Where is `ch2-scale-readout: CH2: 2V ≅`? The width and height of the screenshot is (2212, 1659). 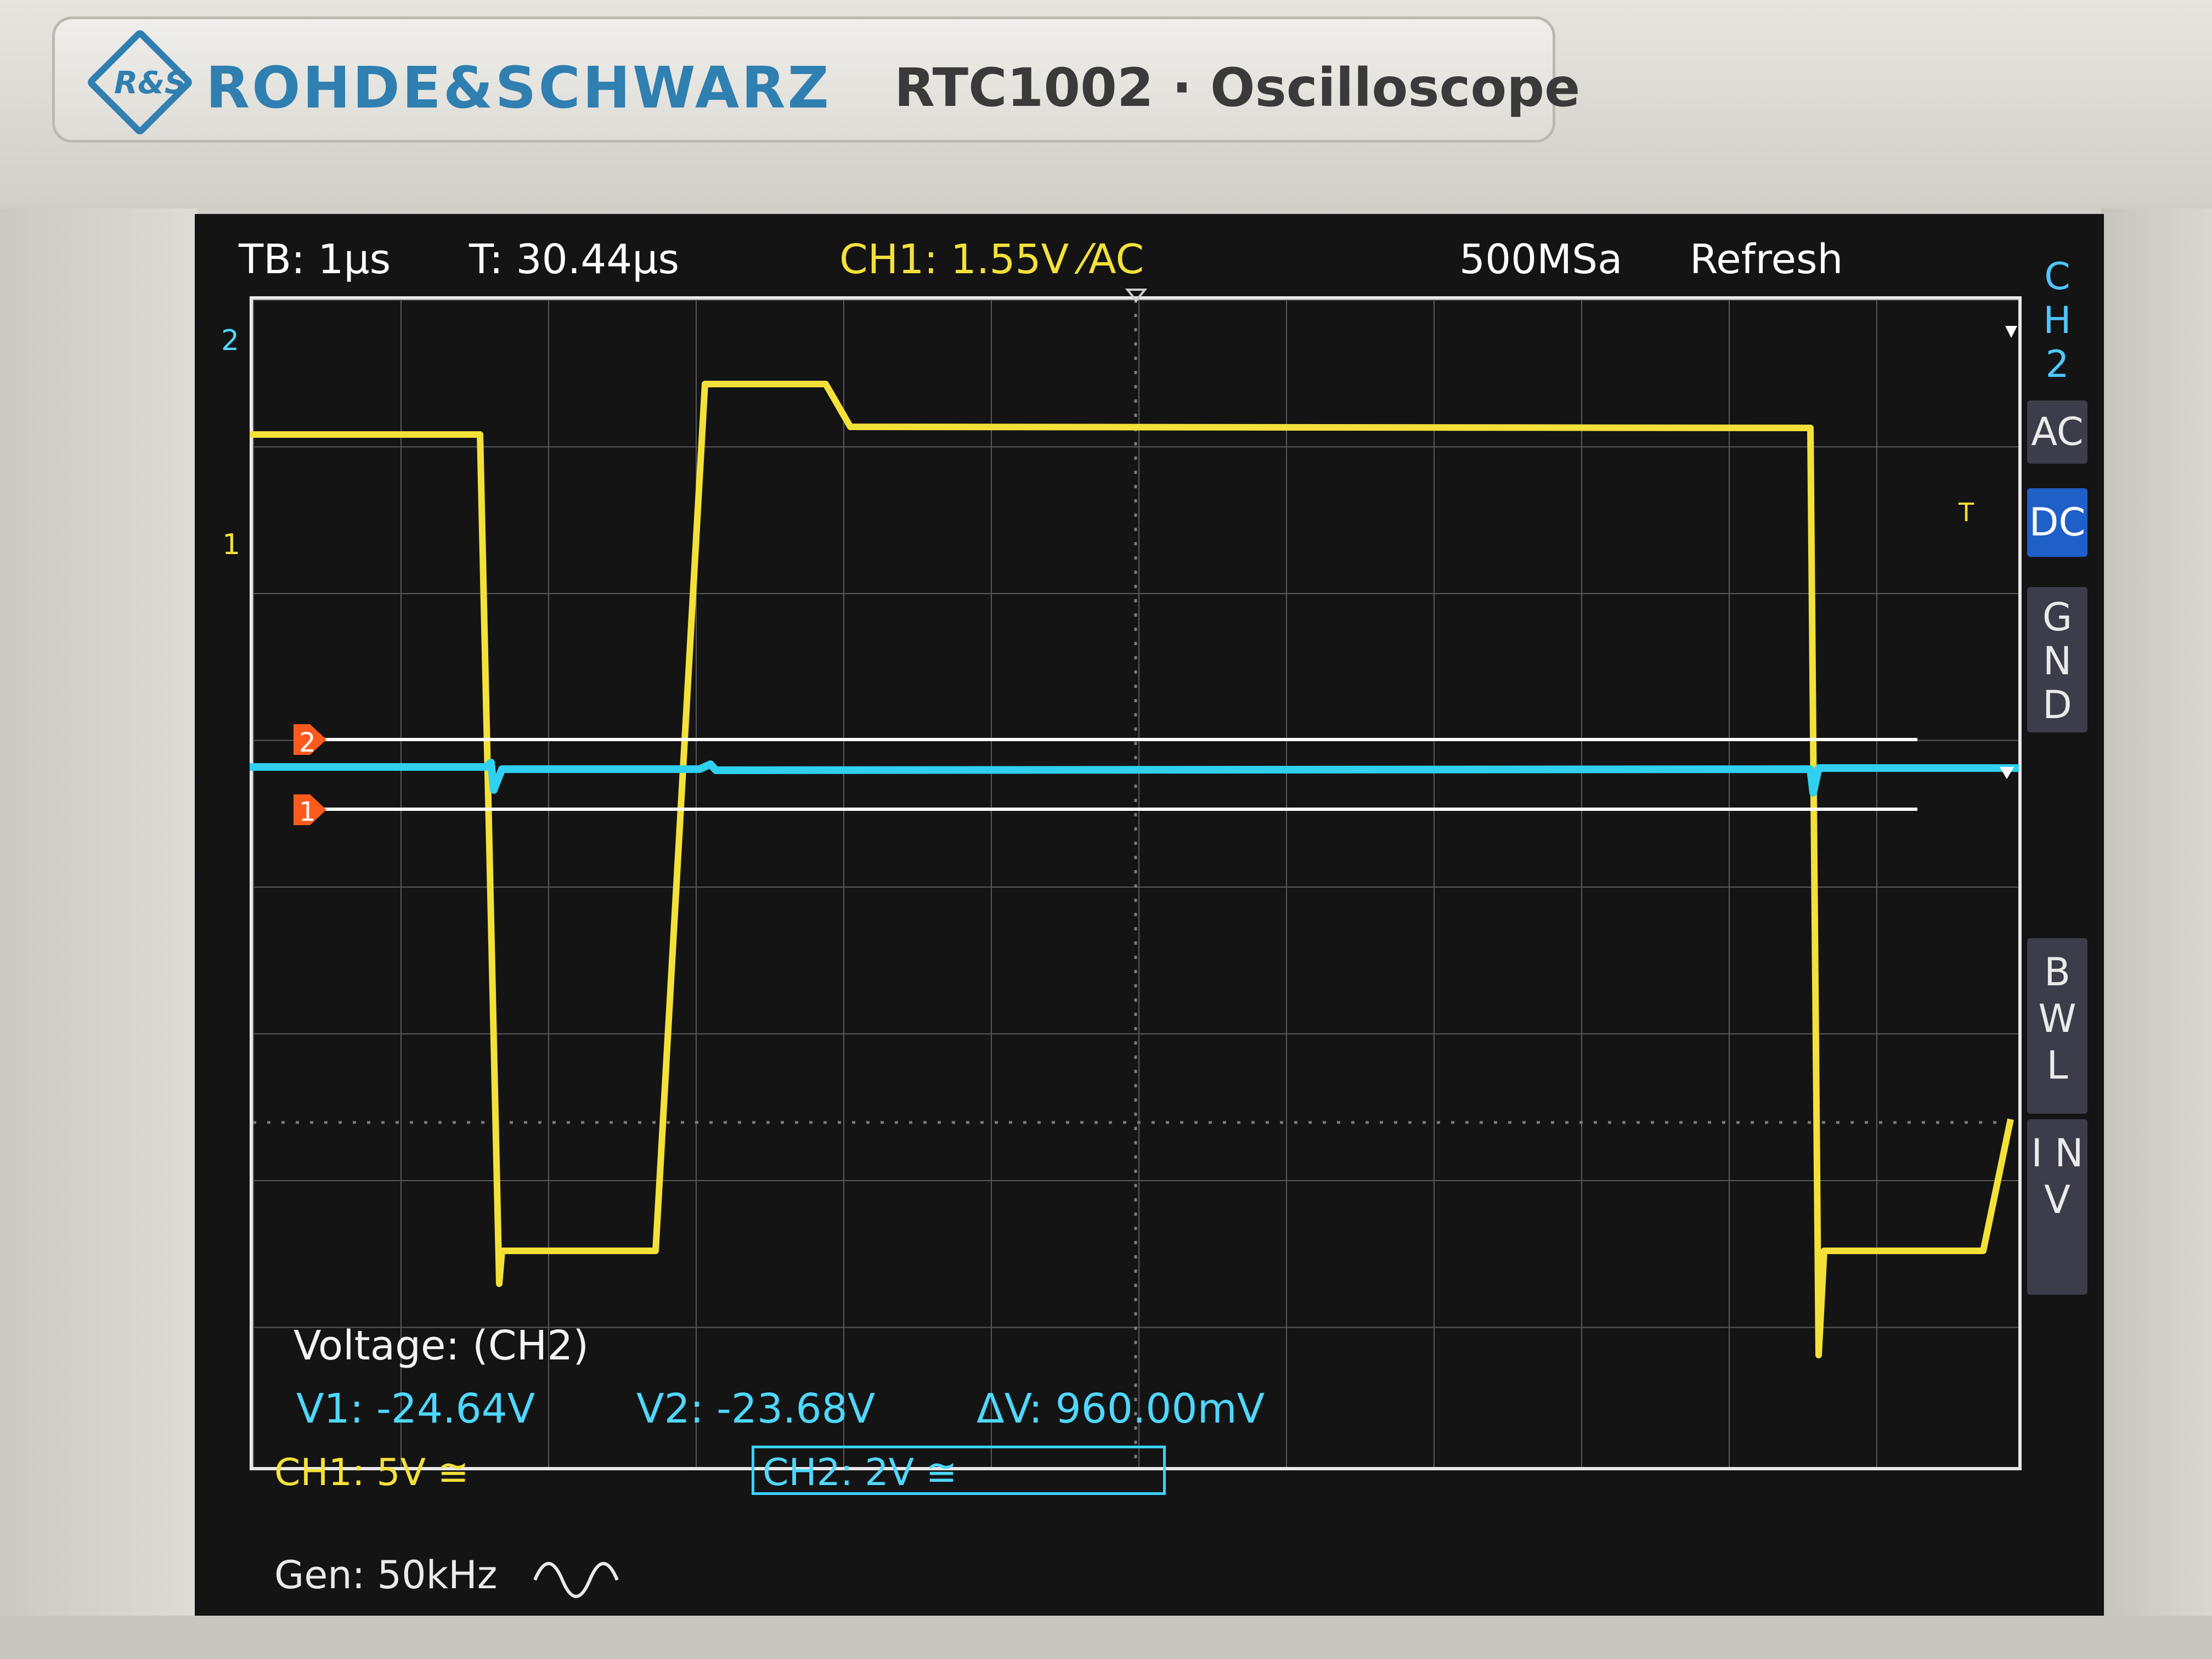 ch2-scale-readout: CH2: 2V ≅ is located at coordinates (959, 1470).